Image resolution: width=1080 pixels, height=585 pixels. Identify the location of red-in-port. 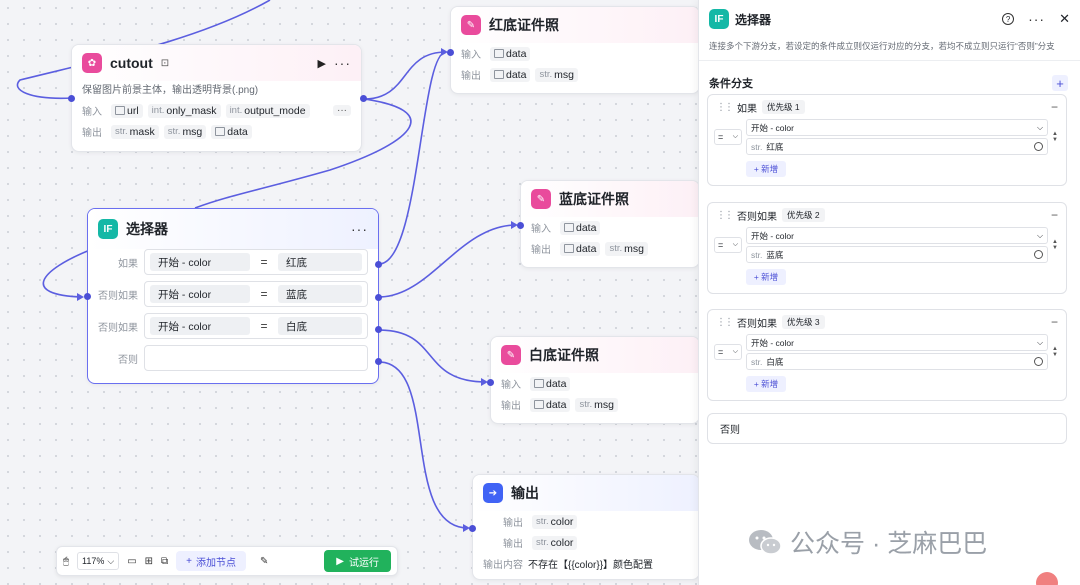
(450, 52).